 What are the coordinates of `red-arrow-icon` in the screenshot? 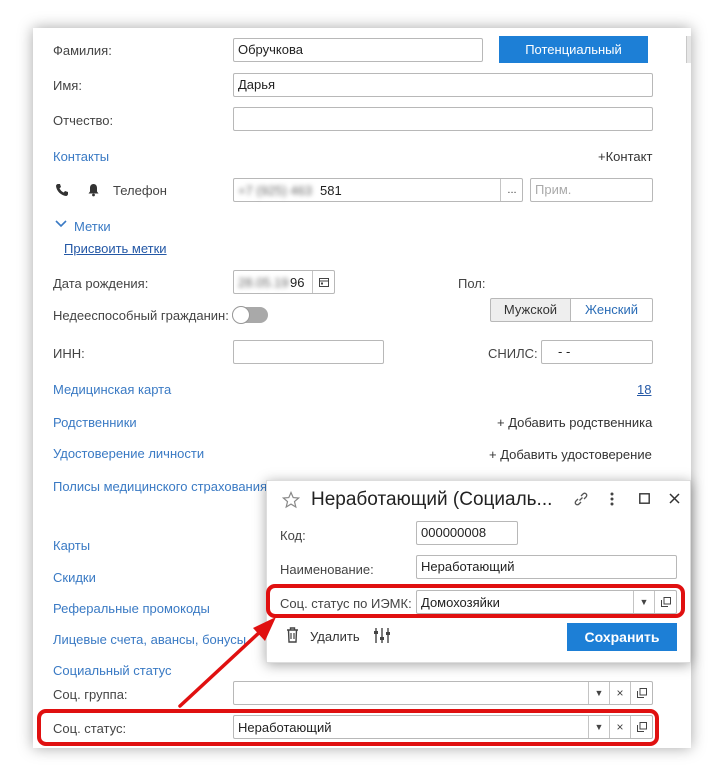 It's located at (227, 662).